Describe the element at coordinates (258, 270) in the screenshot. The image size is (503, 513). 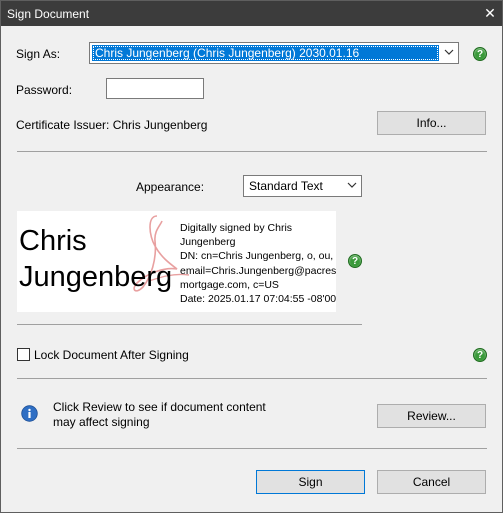
I see `signature-detail-line: email=Chris.Jungenberg@pacres` at that location.